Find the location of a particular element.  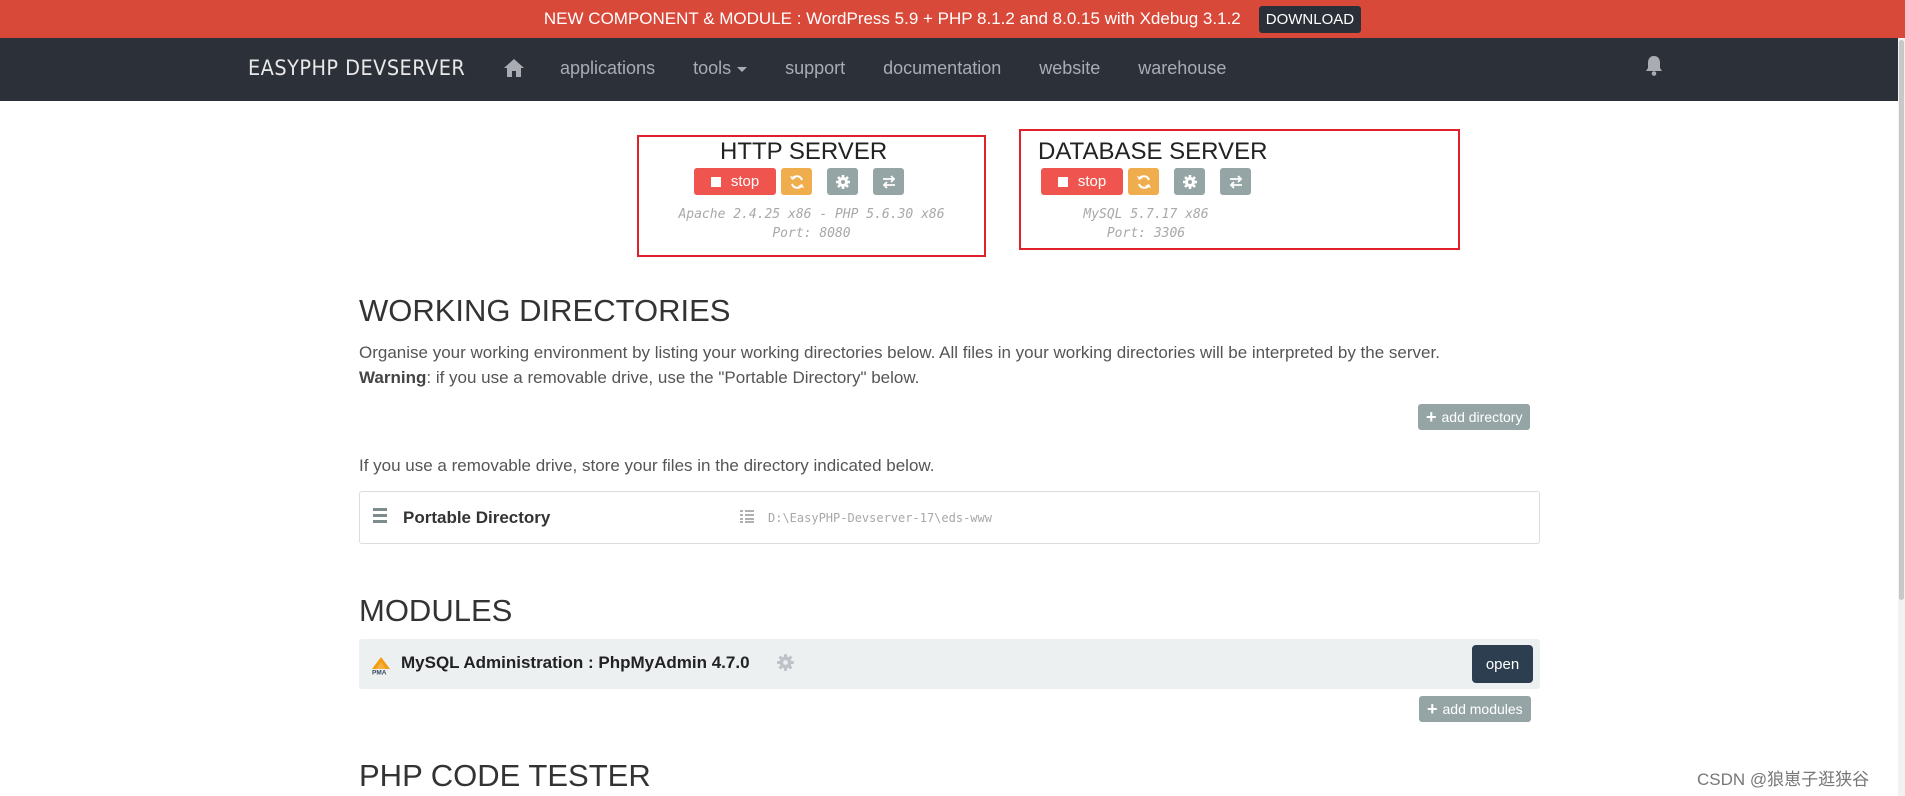

bell-icon is located at coordinates (1654, 66).